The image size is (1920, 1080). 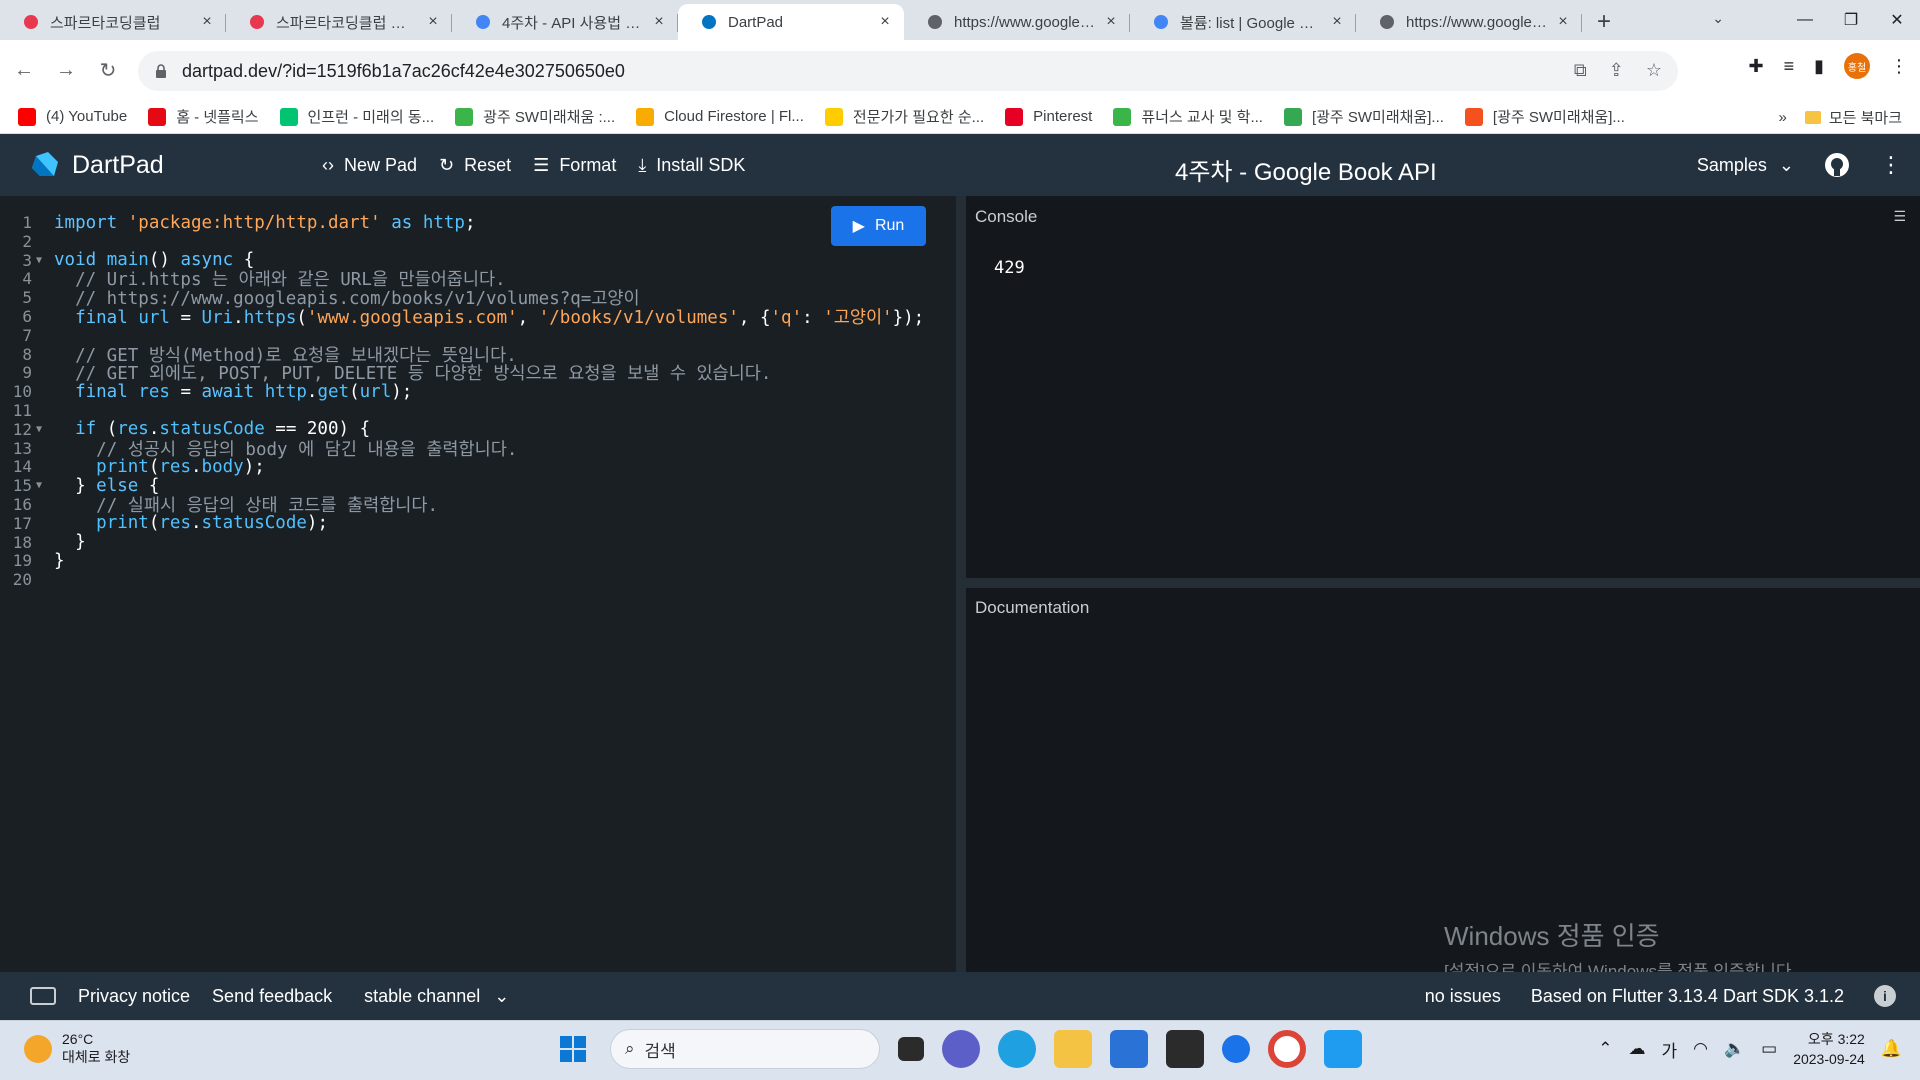 What do you see at coordinates (1899, 216) in the screenshot?
I see `clear-console-icon: ☰` at bounding box center [1899, 216].